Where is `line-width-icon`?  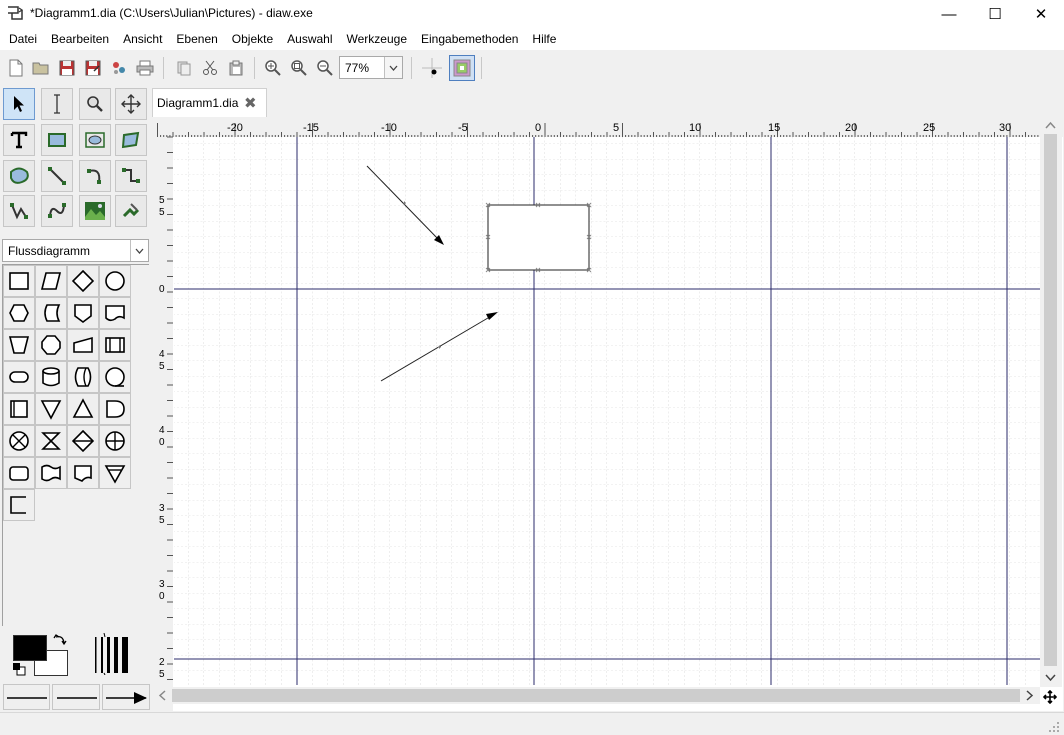
line-width-icon is located at coordinates (114, 654).